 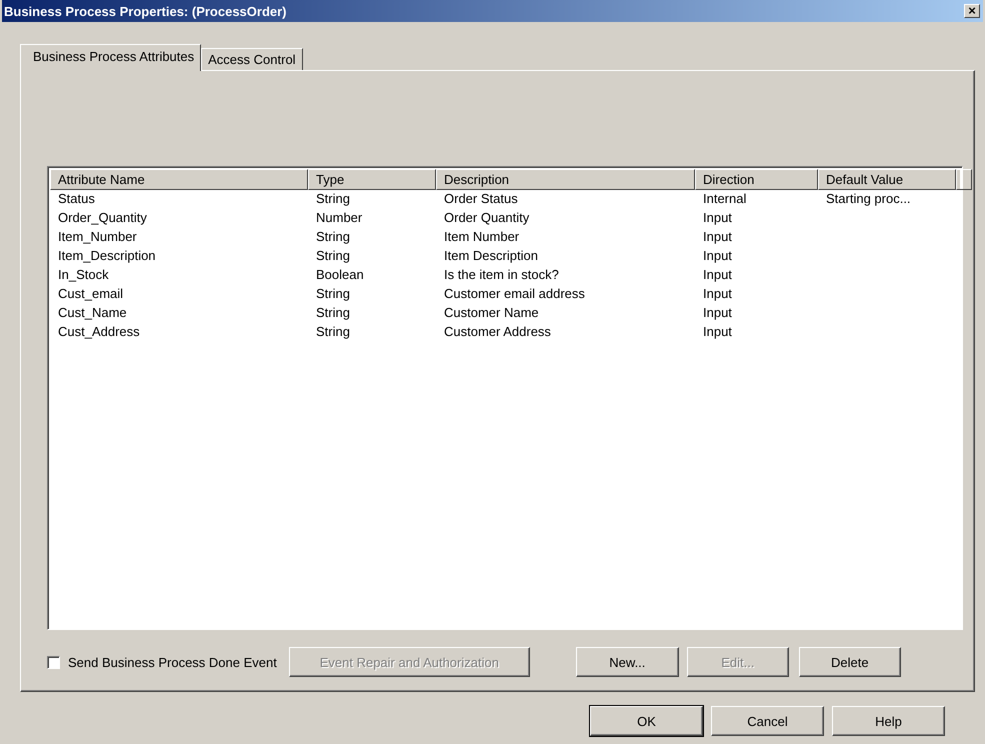 I want to click on column-header: Direction, so click(x=756, y=179).